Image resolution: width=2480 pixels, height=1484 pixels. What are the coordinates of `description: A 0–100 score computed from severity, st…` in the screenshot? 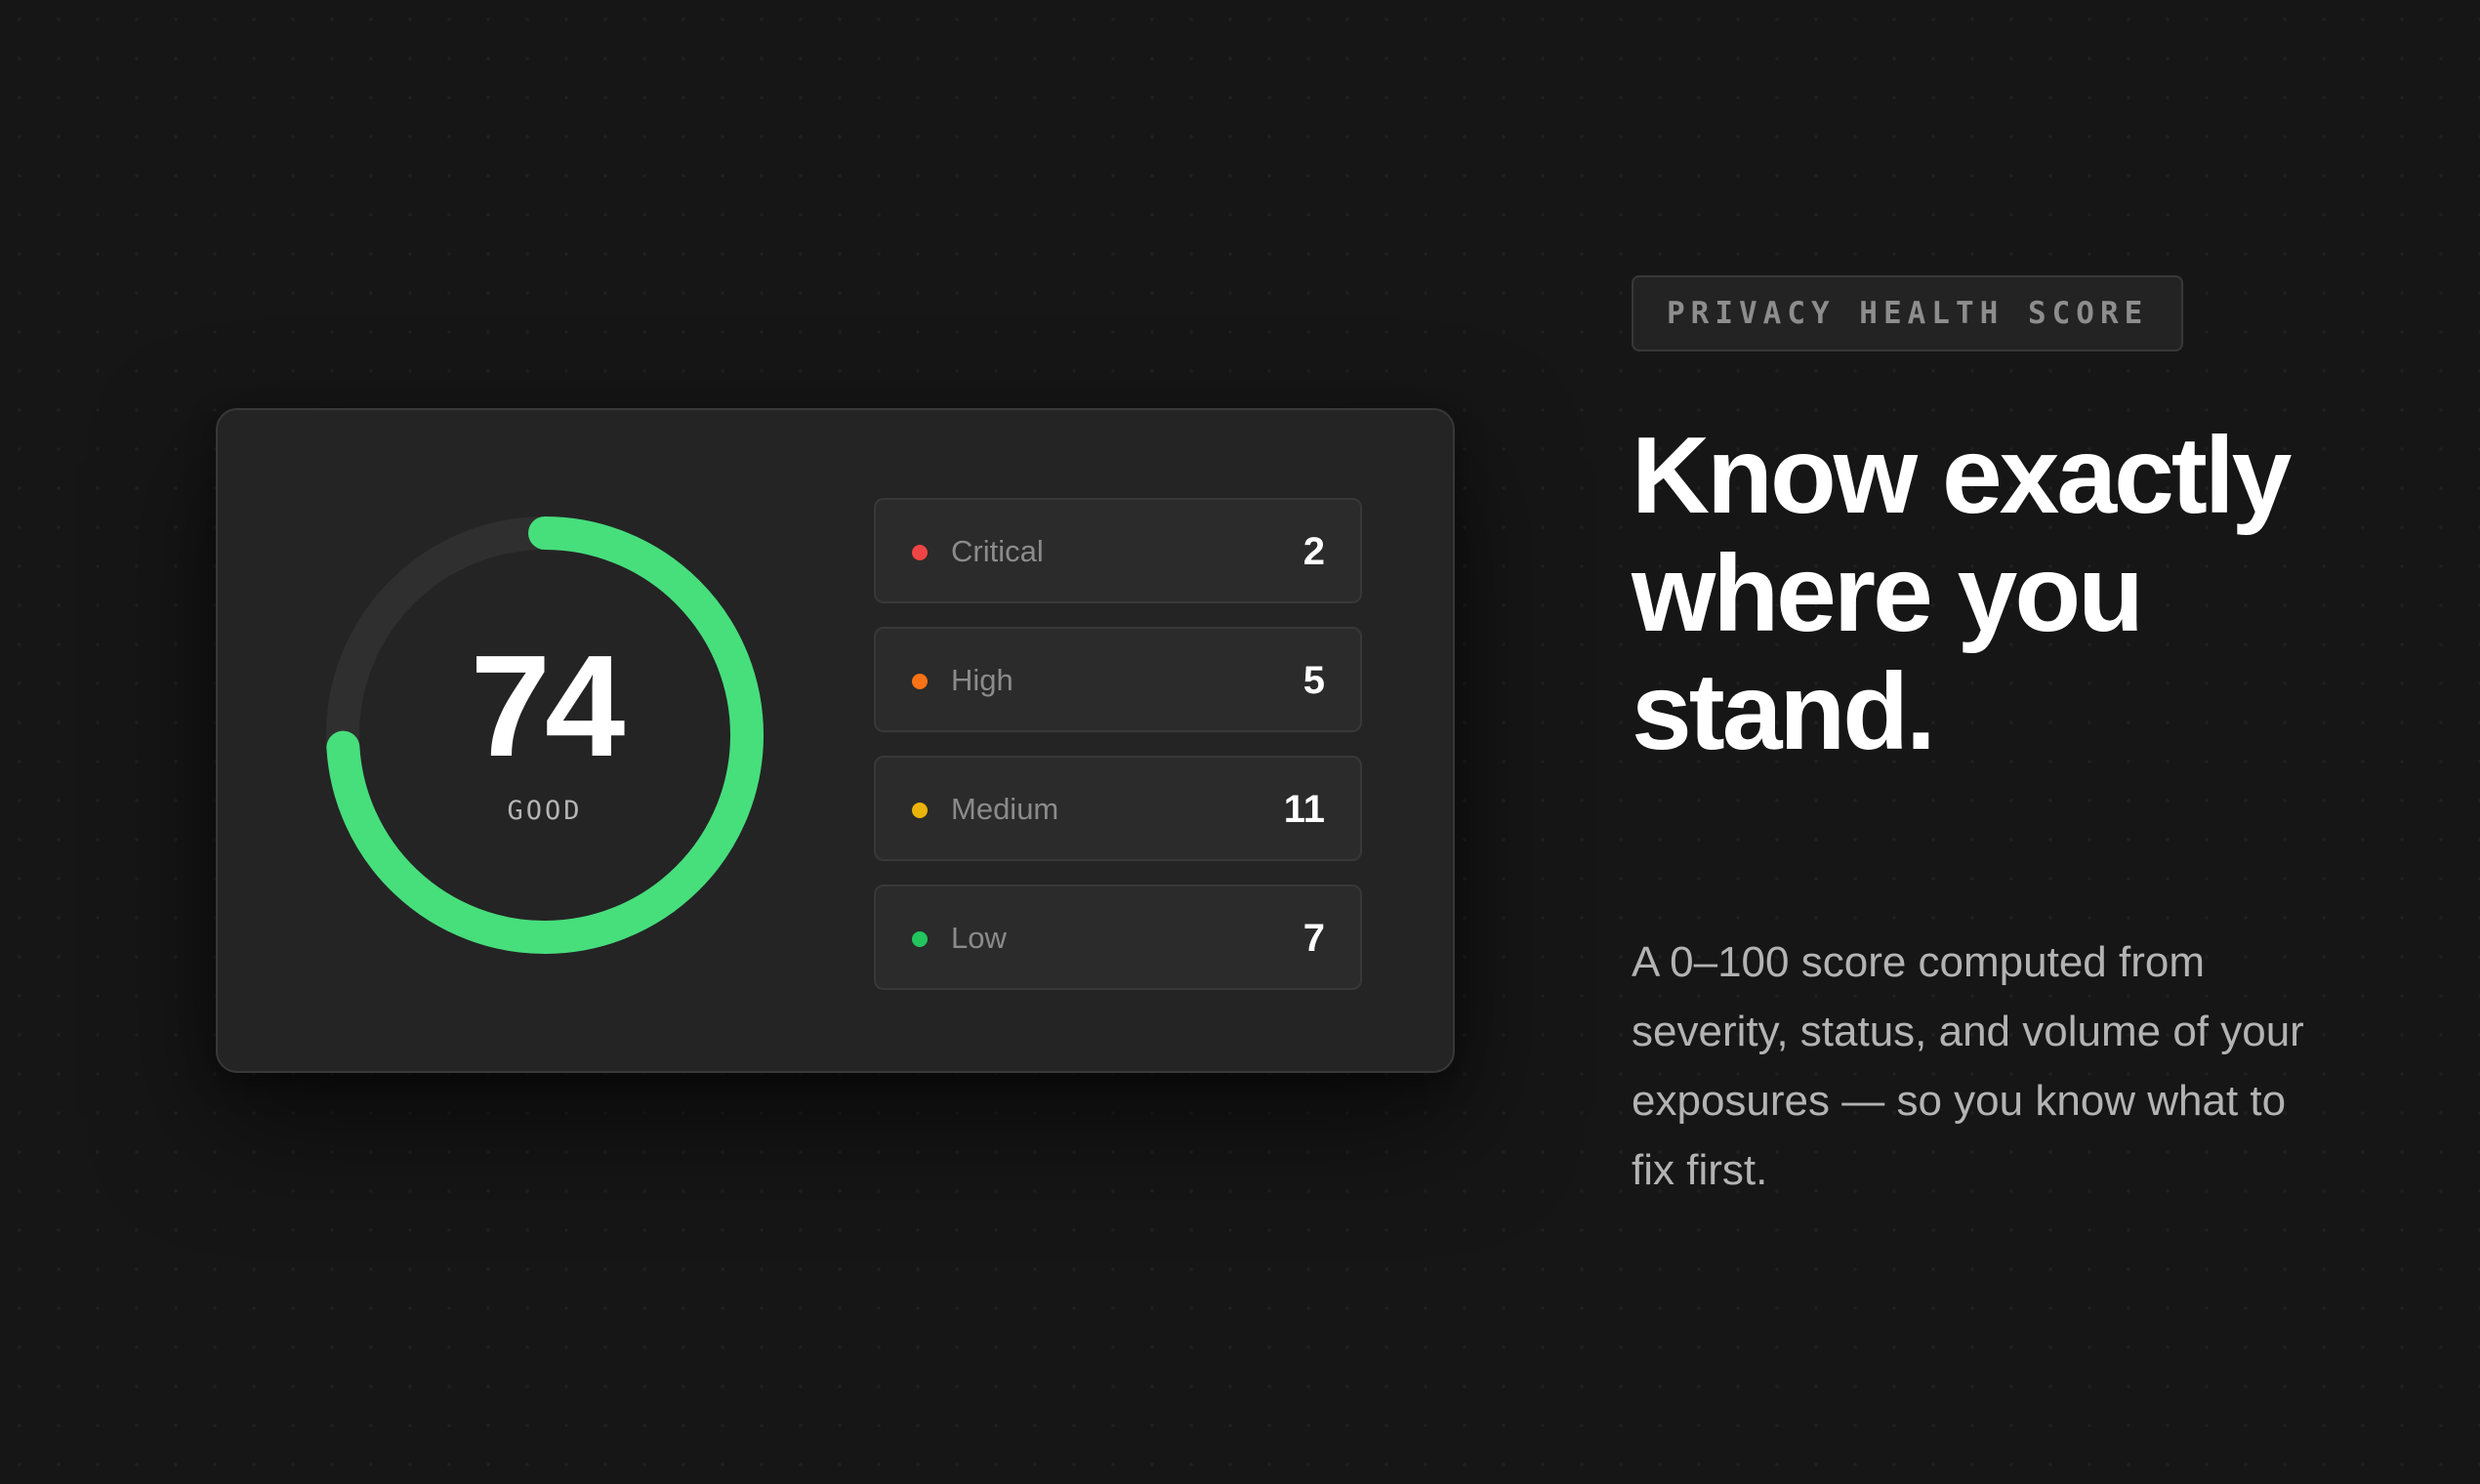 It's located at (1968, 1066).